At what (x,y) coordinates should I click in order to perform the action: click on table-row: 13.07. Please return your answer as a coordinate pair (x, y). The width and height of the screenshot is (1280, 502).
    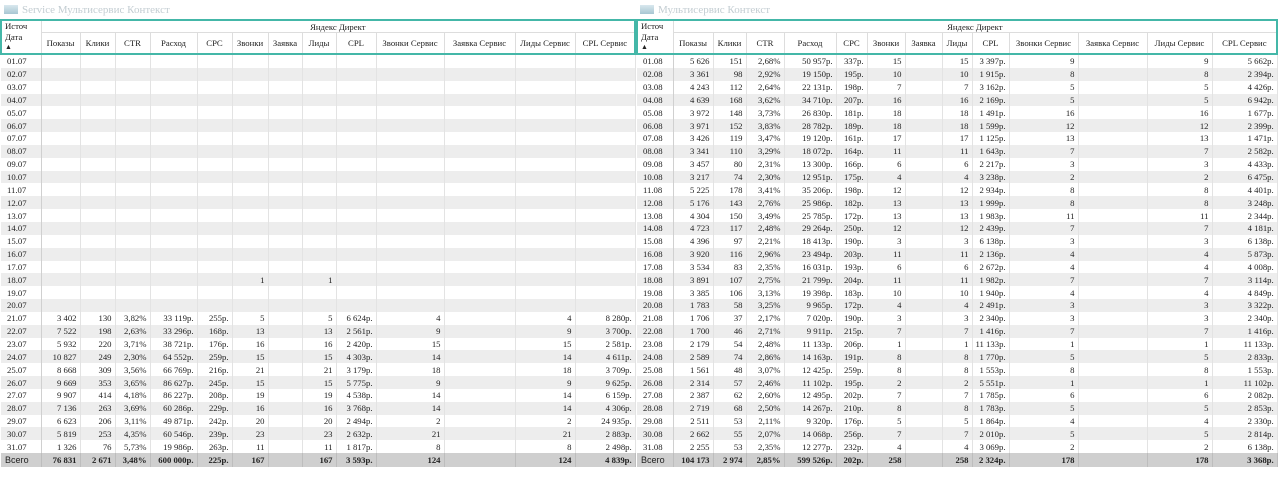
    Looking at the image, I should click on (318, 215).